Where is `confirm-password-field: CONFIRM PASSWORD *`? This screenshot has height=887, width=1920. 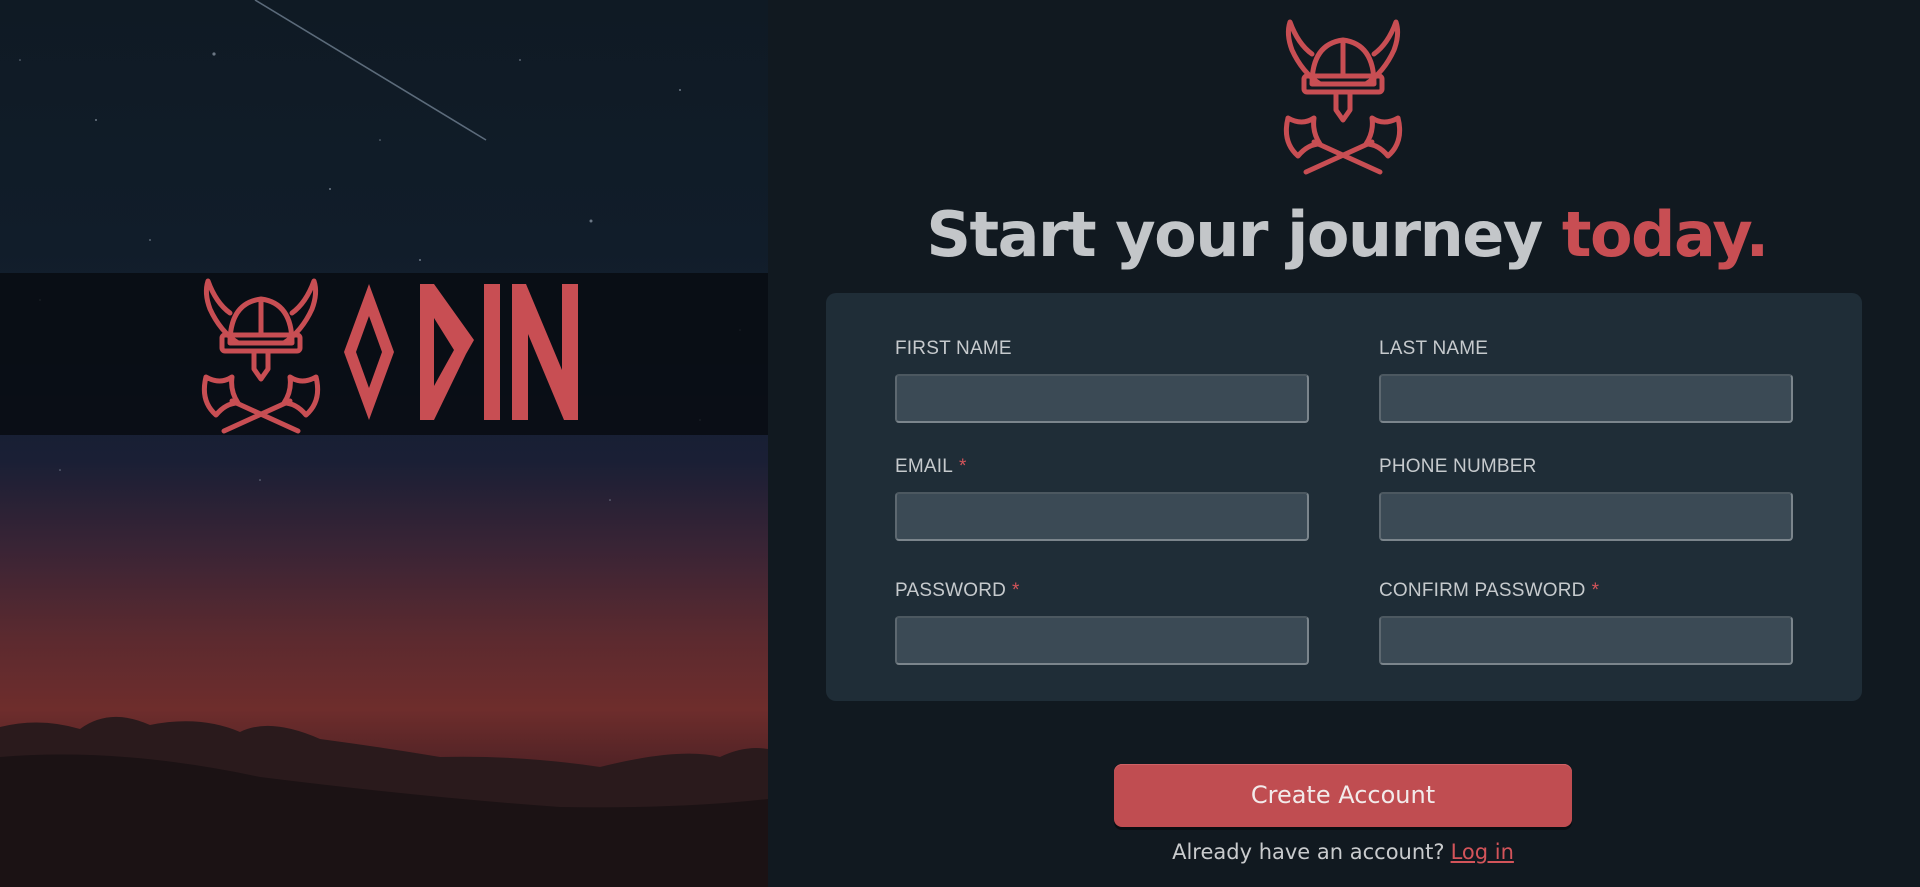 confirm-password-field: CONFIRM PASSWORD * is located at coordinates (1586, 622).